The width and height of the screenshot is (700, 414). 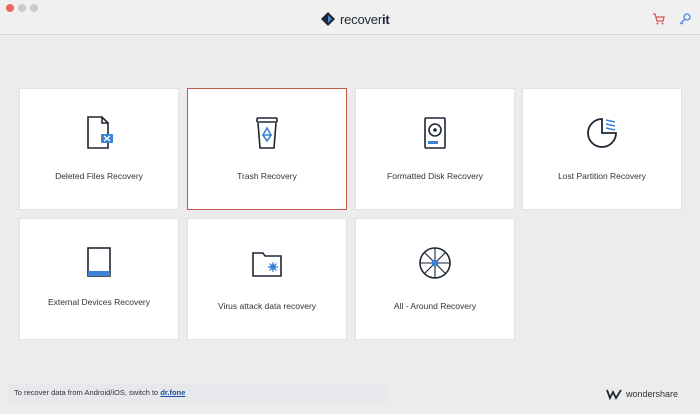 I want to click on card-formatted-disk-recovery: Formatted Disk Recovery, so click(x=435, y=149).